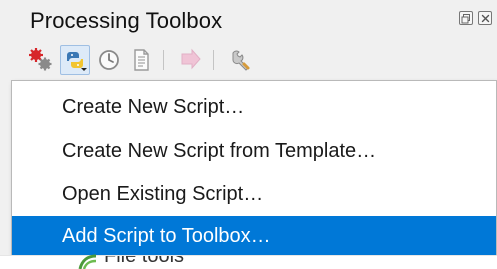 Image resolution: width=497 pixels, height=269 pixels. I want to click on float-icon, so click(465, 19).